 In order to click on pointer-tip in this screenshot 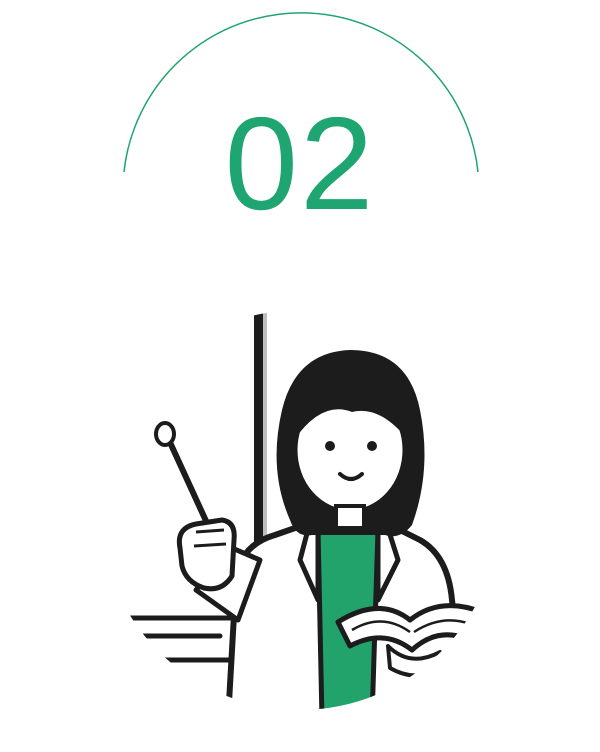, I will do `click(165, 434)`.